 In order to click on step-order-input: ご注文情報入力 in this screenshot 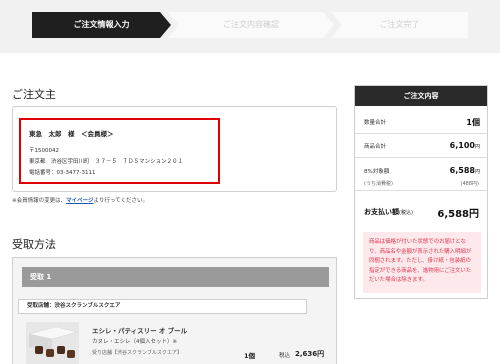, I will do `click(101, 25)`.